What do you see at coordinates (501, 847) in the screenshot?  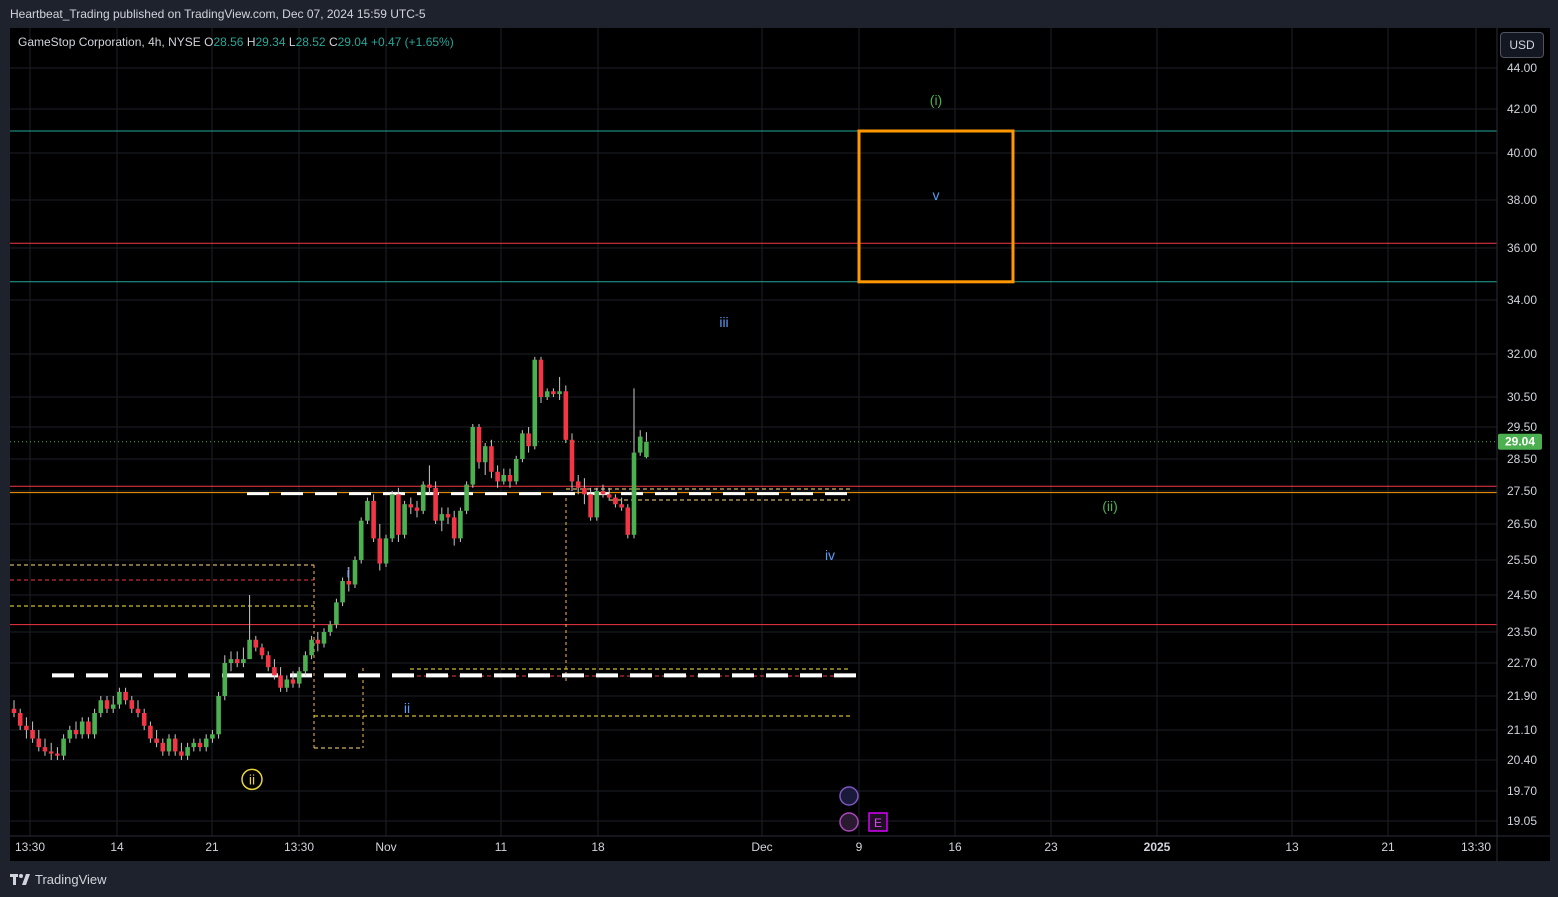 I see `time-axis-label-5: 11` at bounding box center [501, 847].